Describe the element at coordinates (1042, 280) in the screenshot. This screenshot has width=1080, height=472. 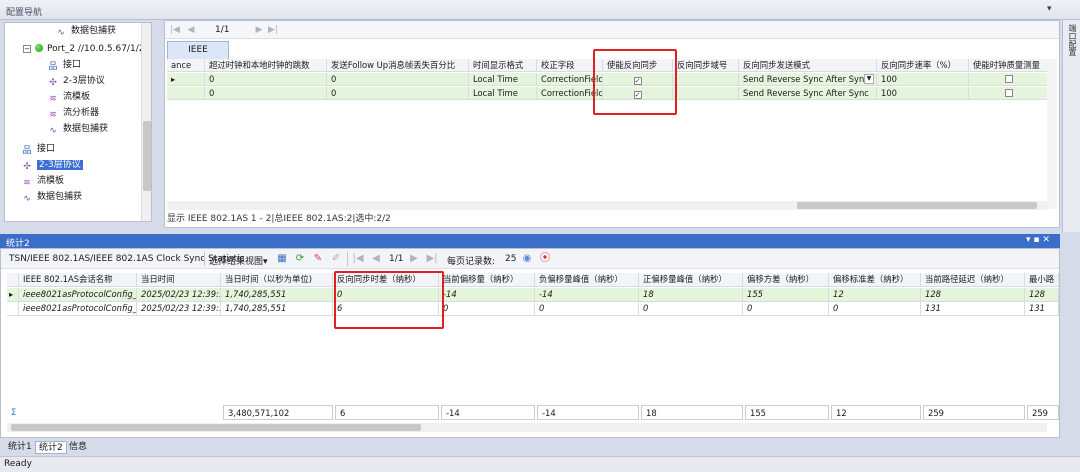
I see `column-header: 最小路` at that location.